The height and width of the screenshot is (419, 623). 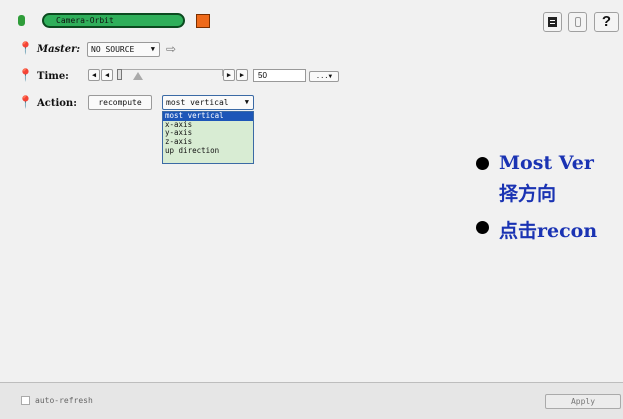 What do you see at coordinates (208, 151) in the screenshot?
I see `dropdown-option: up direction` at bounding box center [208, 151].